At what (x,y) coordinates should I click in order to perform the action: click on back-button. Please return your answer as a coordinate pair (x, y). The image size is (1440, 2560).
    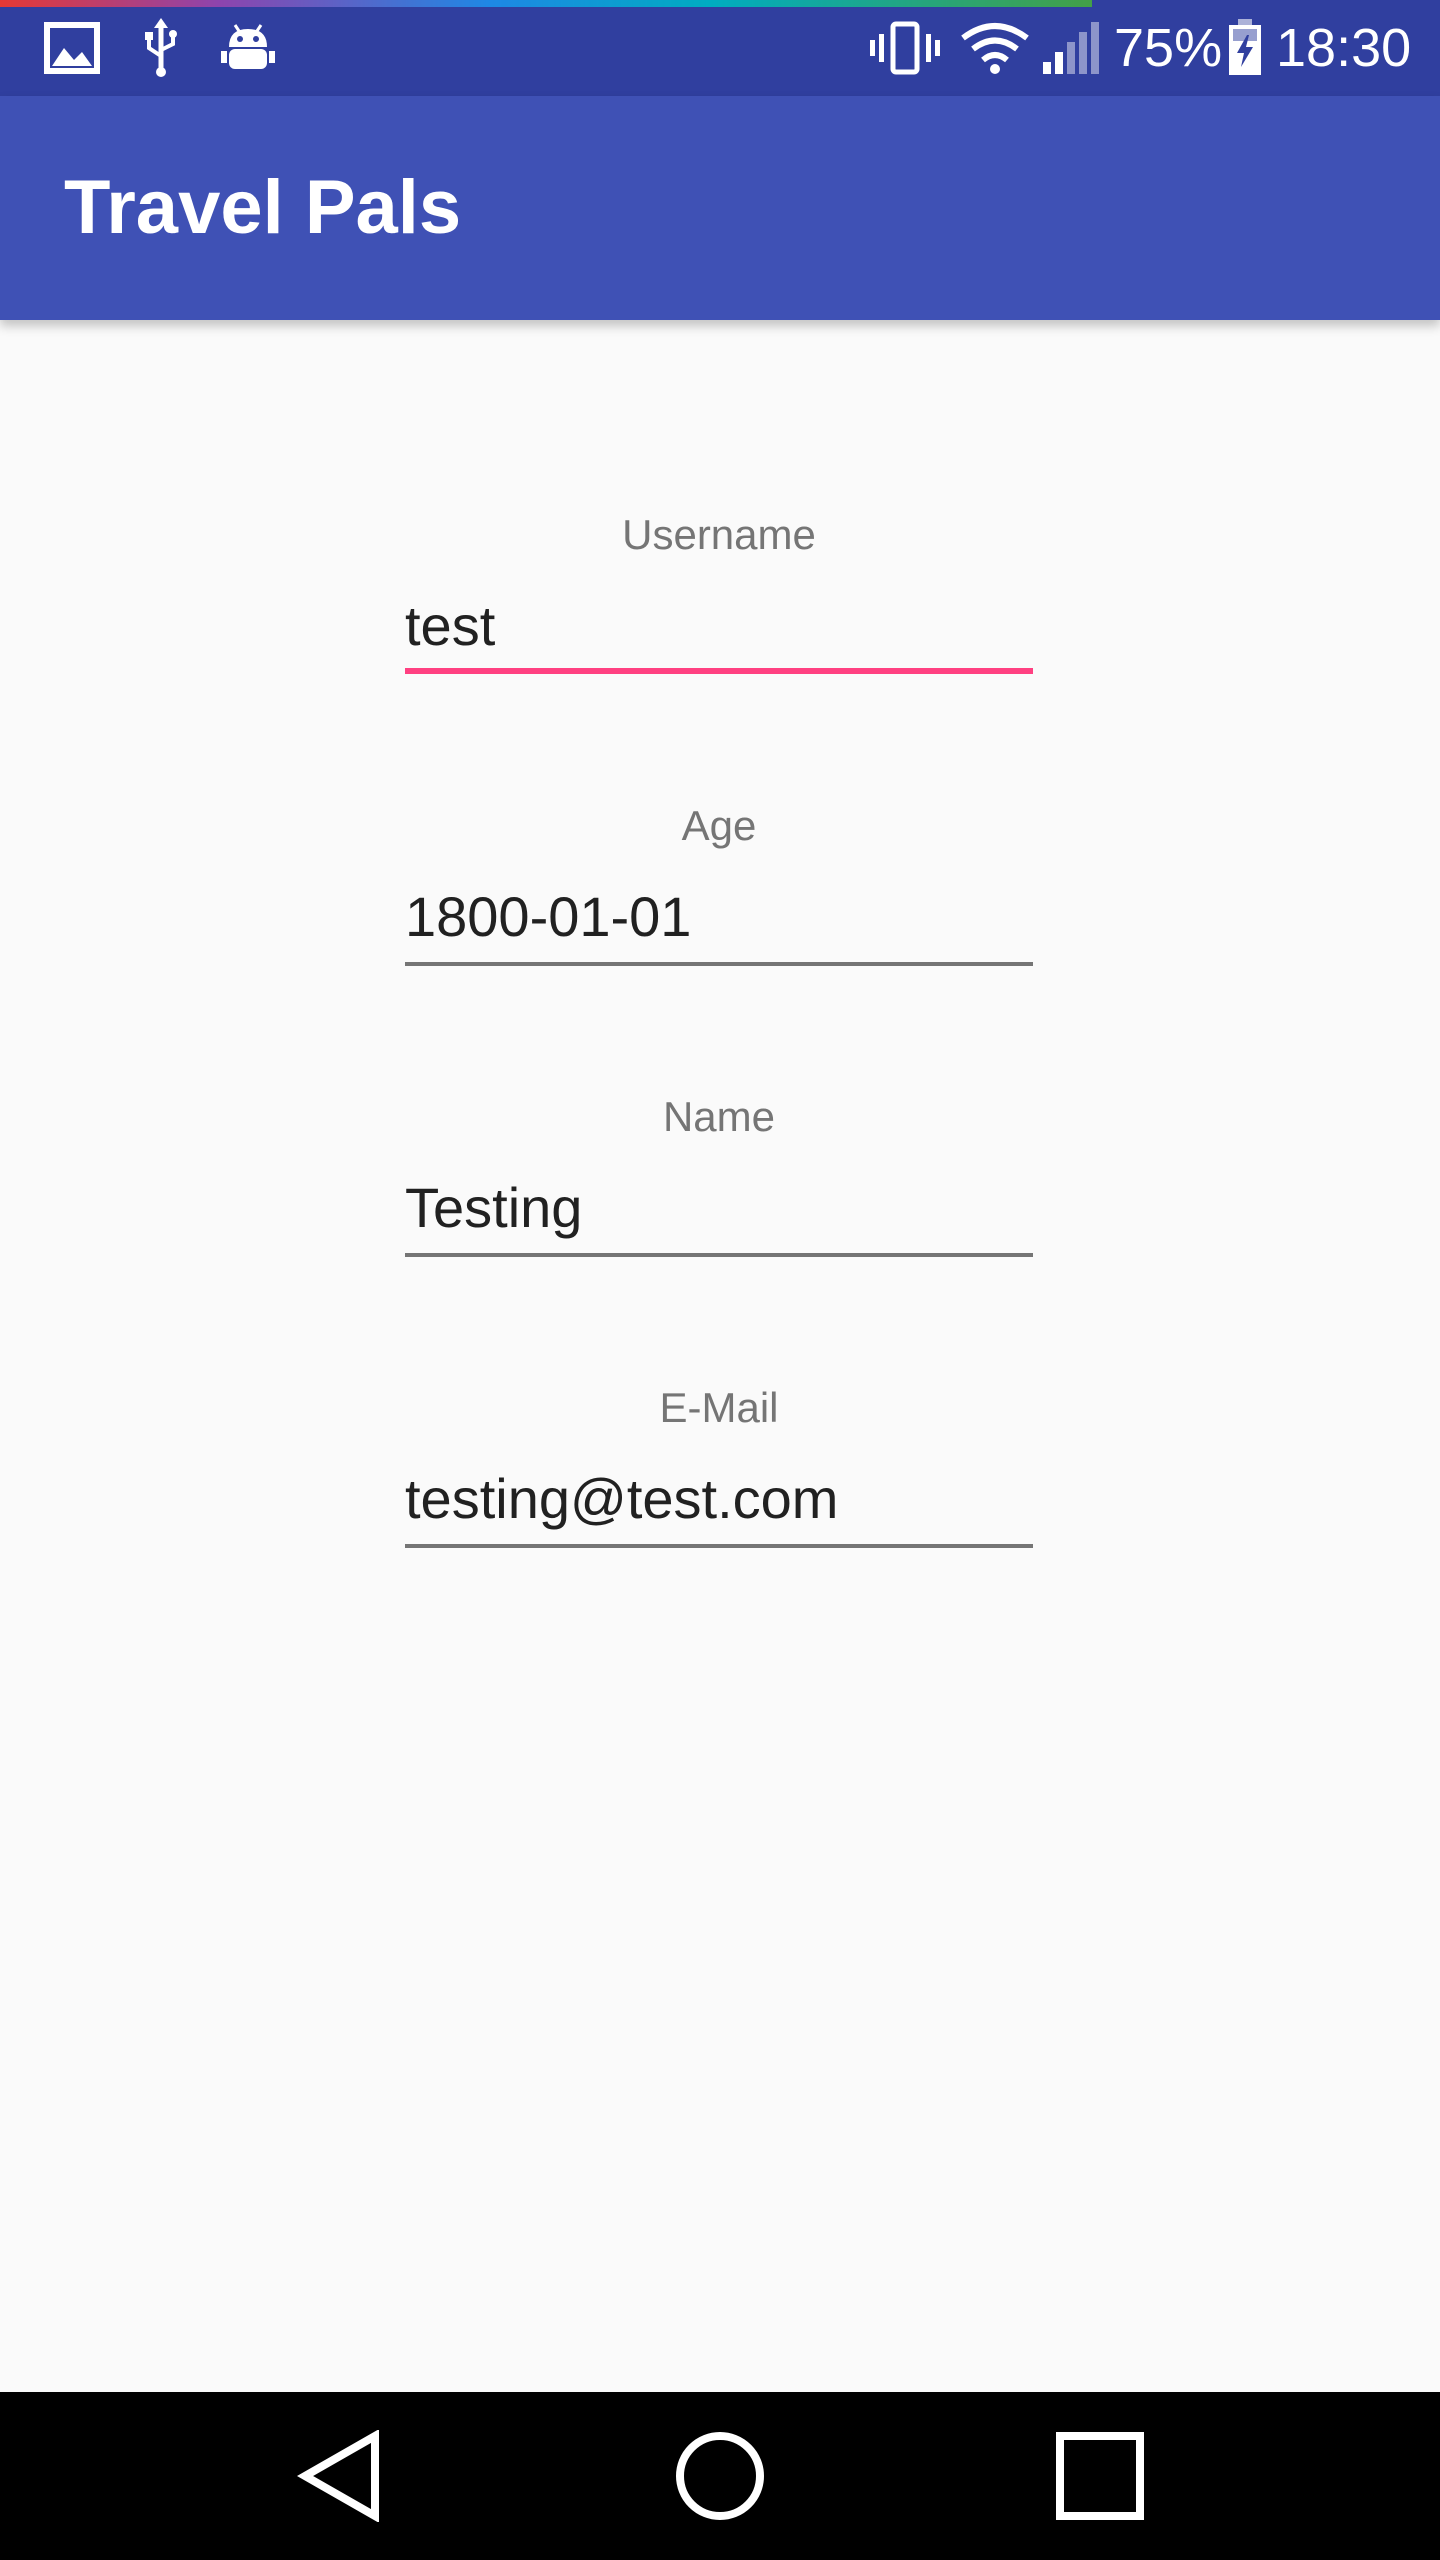
    Looking at the image, I should click on (340, 2476).